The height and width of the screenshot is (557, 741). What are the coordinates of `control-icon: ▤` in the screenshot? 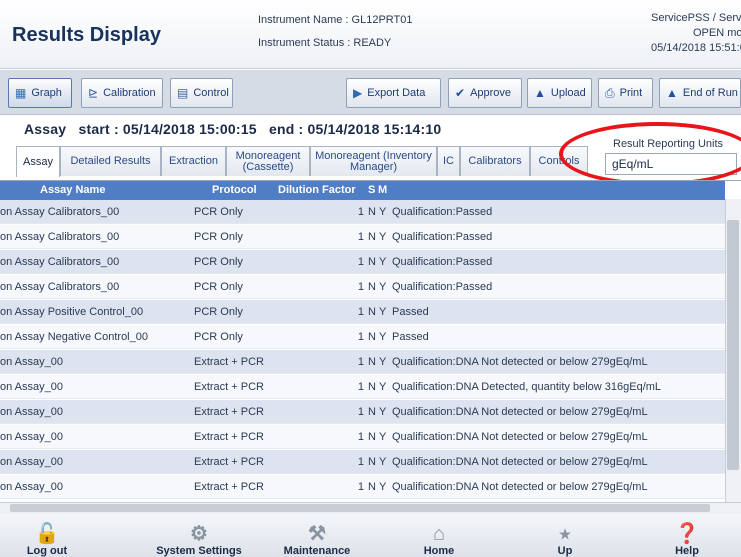 It's located at (183, 93).